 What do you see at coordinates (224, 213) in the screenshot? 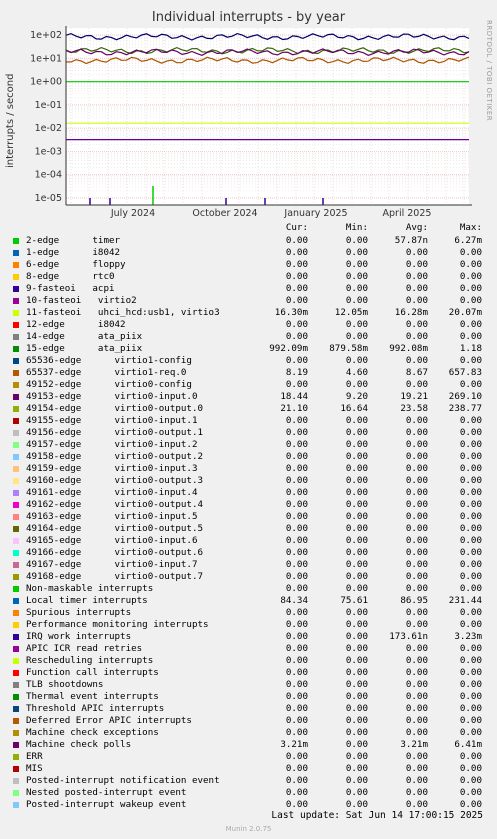
I see `x-tick-label: October 2024` at bounding box center [224, 213].